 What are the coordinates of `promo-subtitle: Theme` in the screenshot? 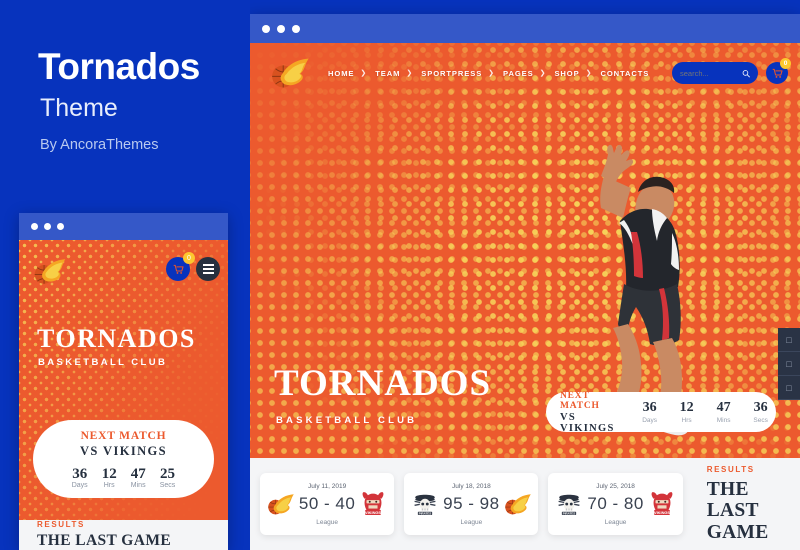 It's located at (79, 108).